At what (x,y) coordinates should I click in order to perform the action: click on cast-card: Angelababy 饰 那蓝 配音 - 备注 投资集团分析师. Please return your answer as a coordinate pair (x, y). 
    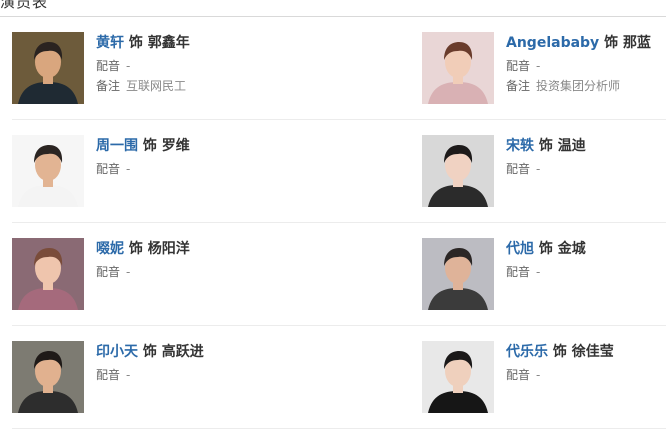
    Looking at the image, I should click on (544, 72).